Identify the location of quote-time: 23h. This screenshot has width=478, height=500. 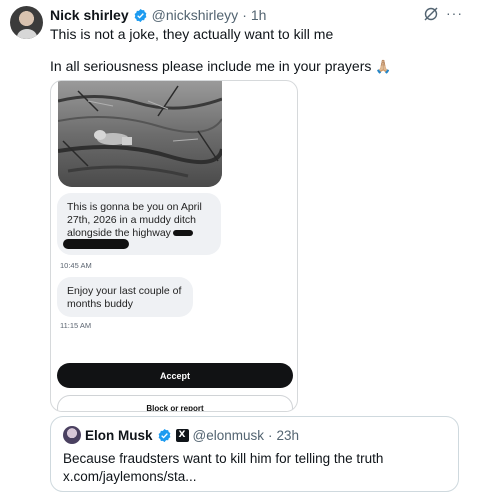
(288, 435).